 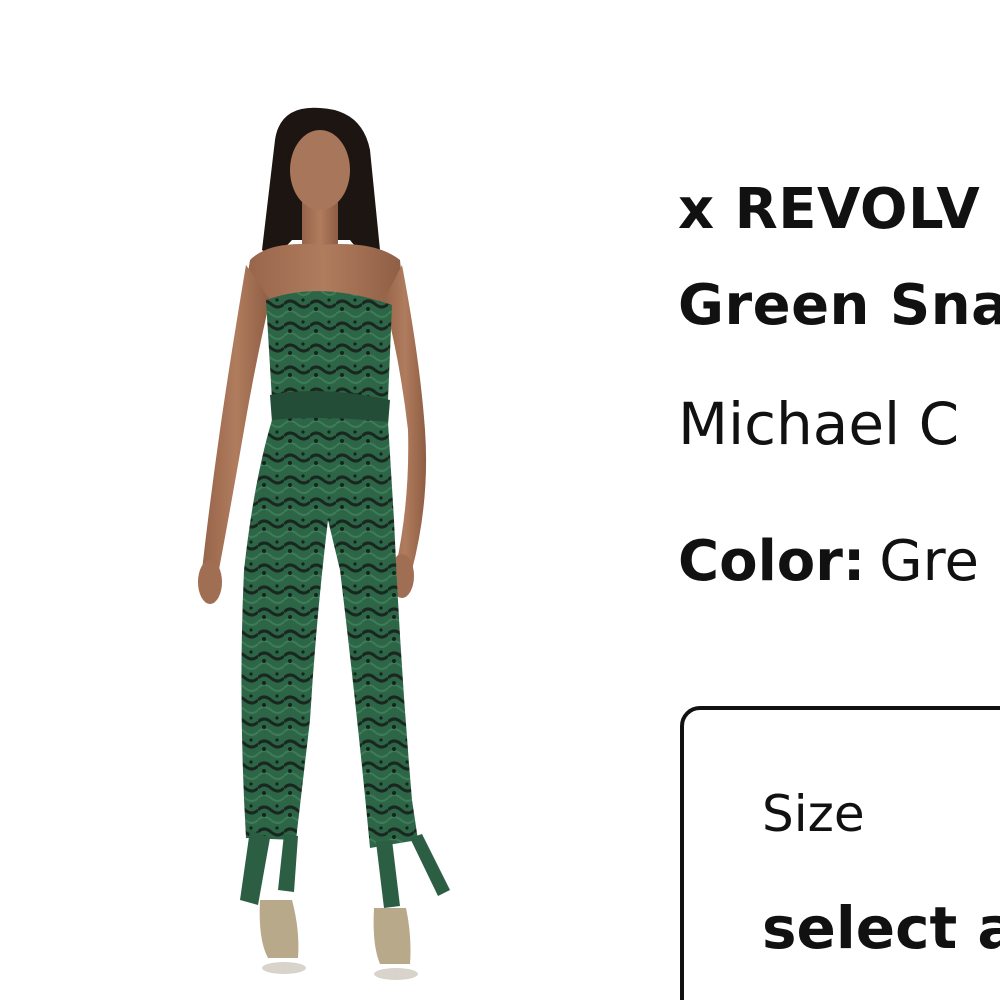 I want to click on color-value: Gre, so click(x=929, y=561).